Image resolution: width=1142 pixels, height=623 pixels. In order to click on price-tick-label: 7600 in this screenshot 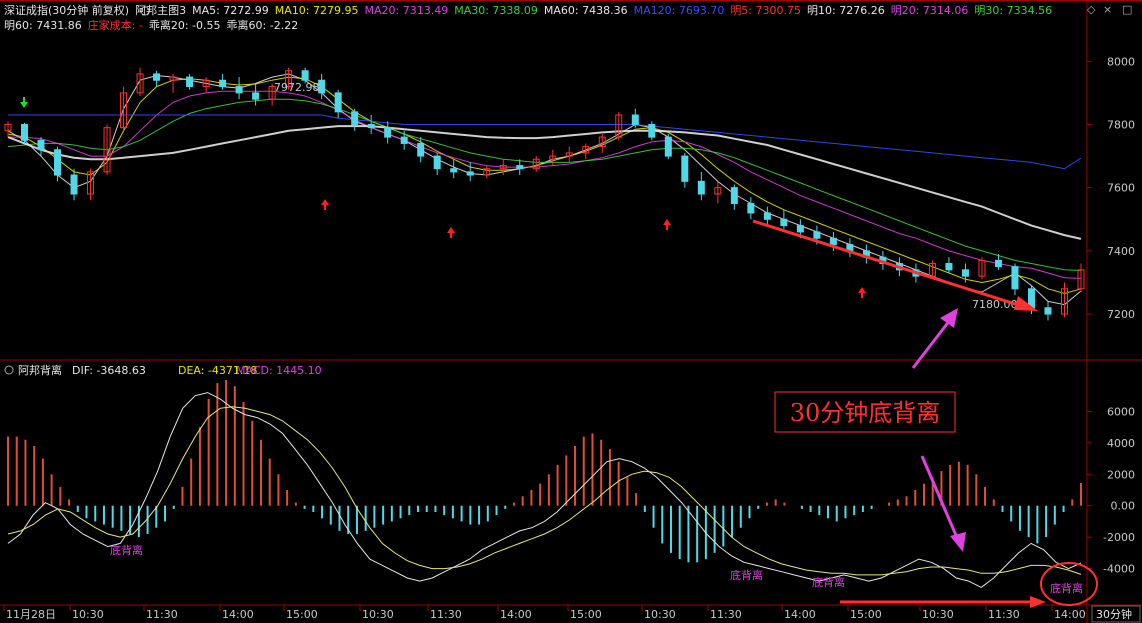, I will do `click(1121, 188)`.